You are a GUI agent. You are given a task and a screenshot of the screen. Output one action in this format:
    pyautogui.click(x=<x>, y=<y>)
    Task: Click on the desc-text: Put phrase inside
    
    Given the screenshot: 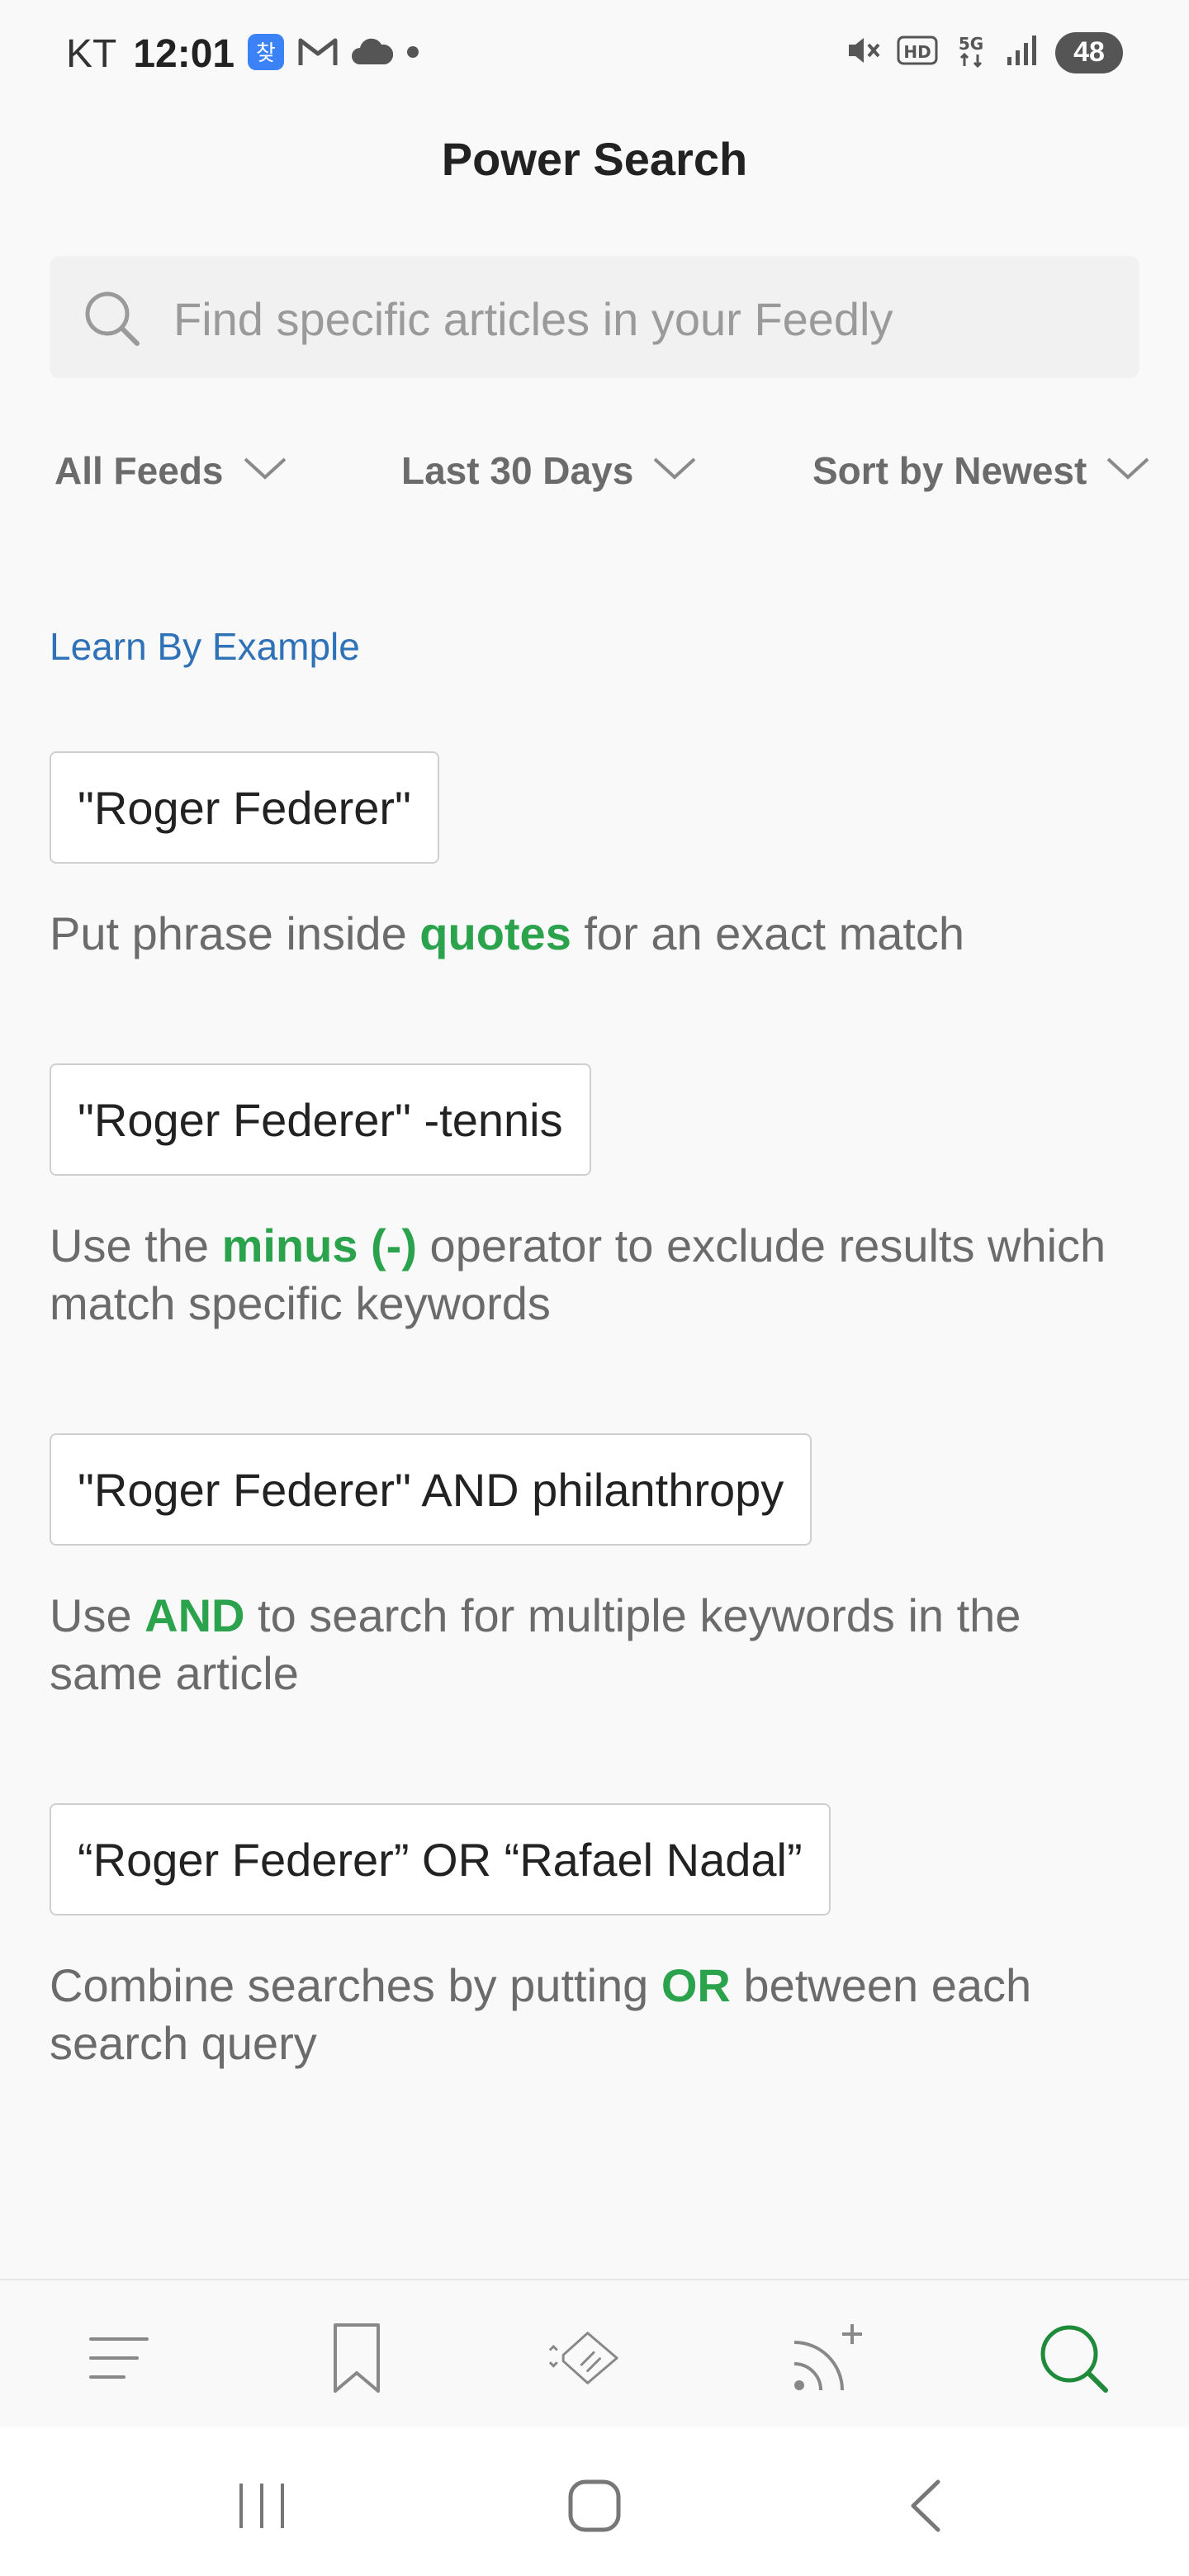 What is the action you would take?
    pyautogui.click(x=235, y=933)
    